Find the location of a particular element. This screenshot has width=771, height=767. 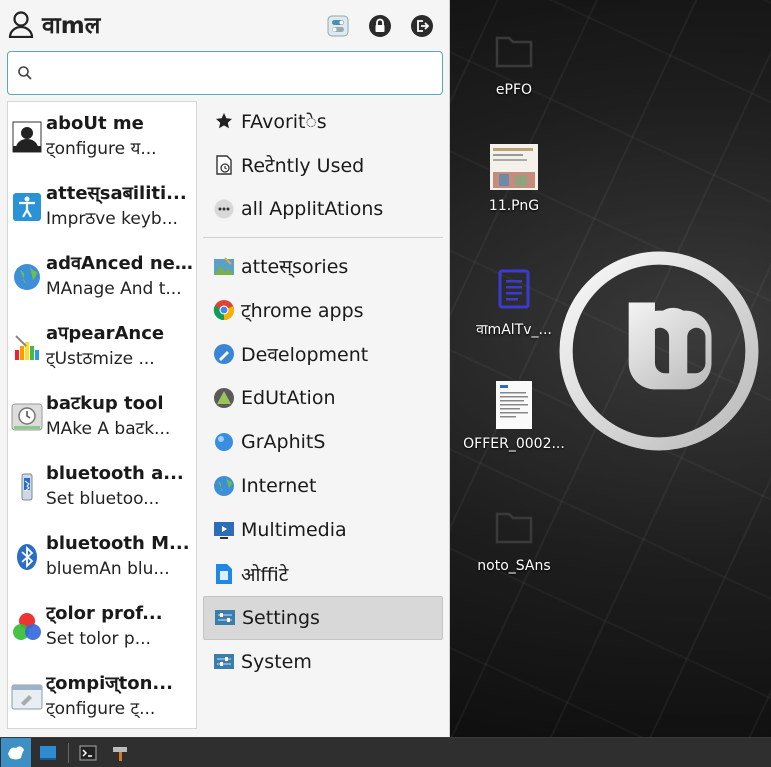

desktop-icon: noto_SAns is located at coordinates (514, 537).